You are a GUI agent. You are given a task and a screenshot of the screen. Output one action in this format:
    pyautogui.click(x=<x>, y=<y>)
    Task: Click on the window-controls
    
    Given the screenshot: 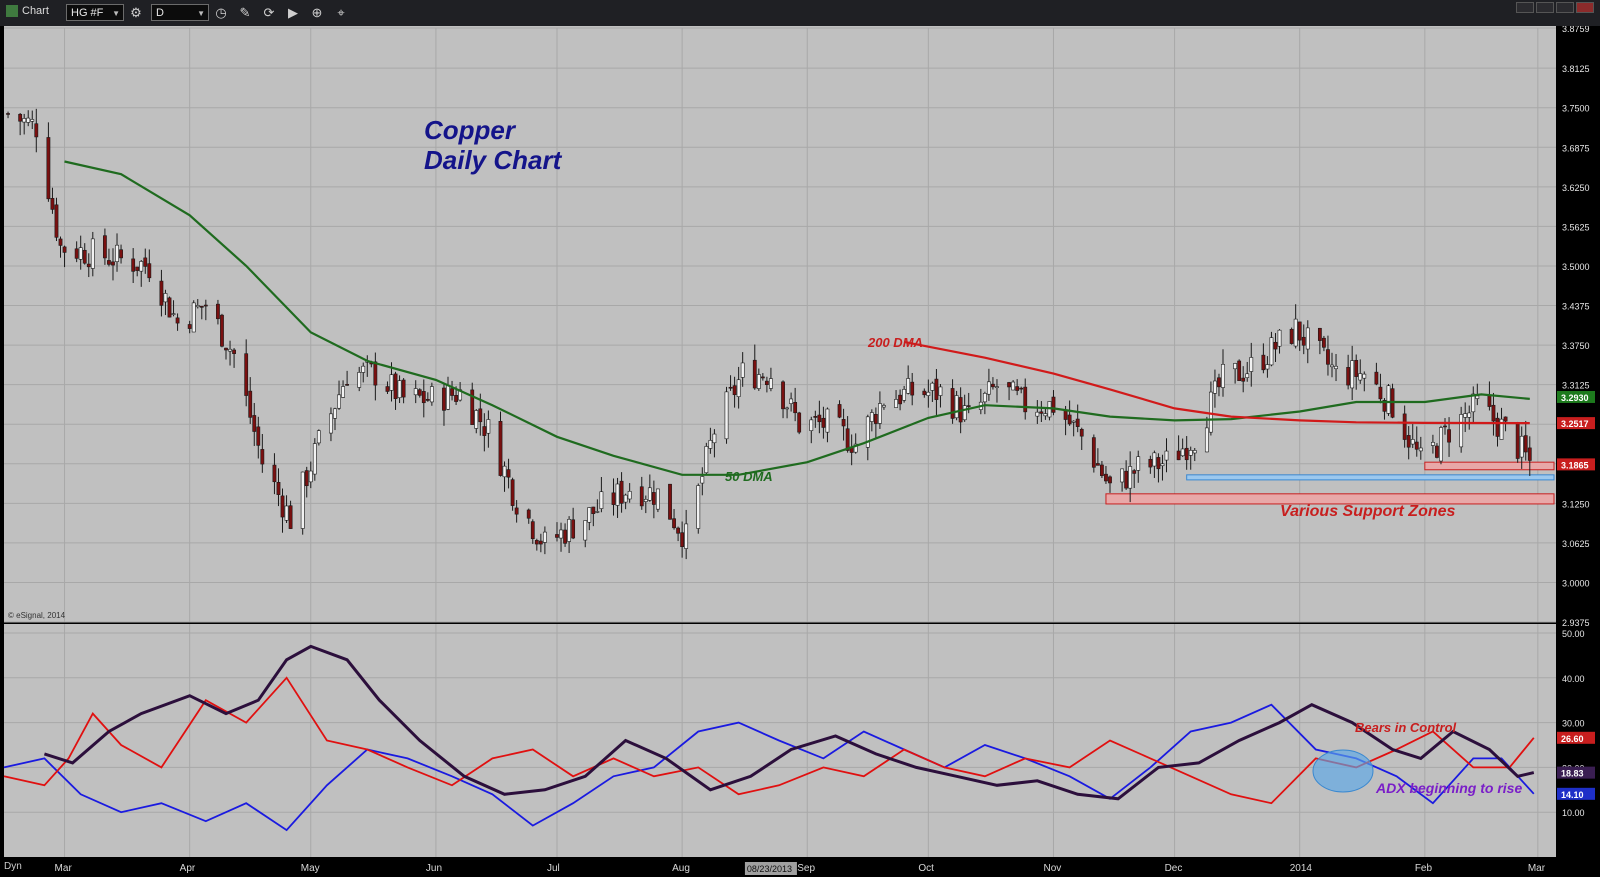 What is the action you would take?
    pyautogui.click(x=1554, y=6)
    